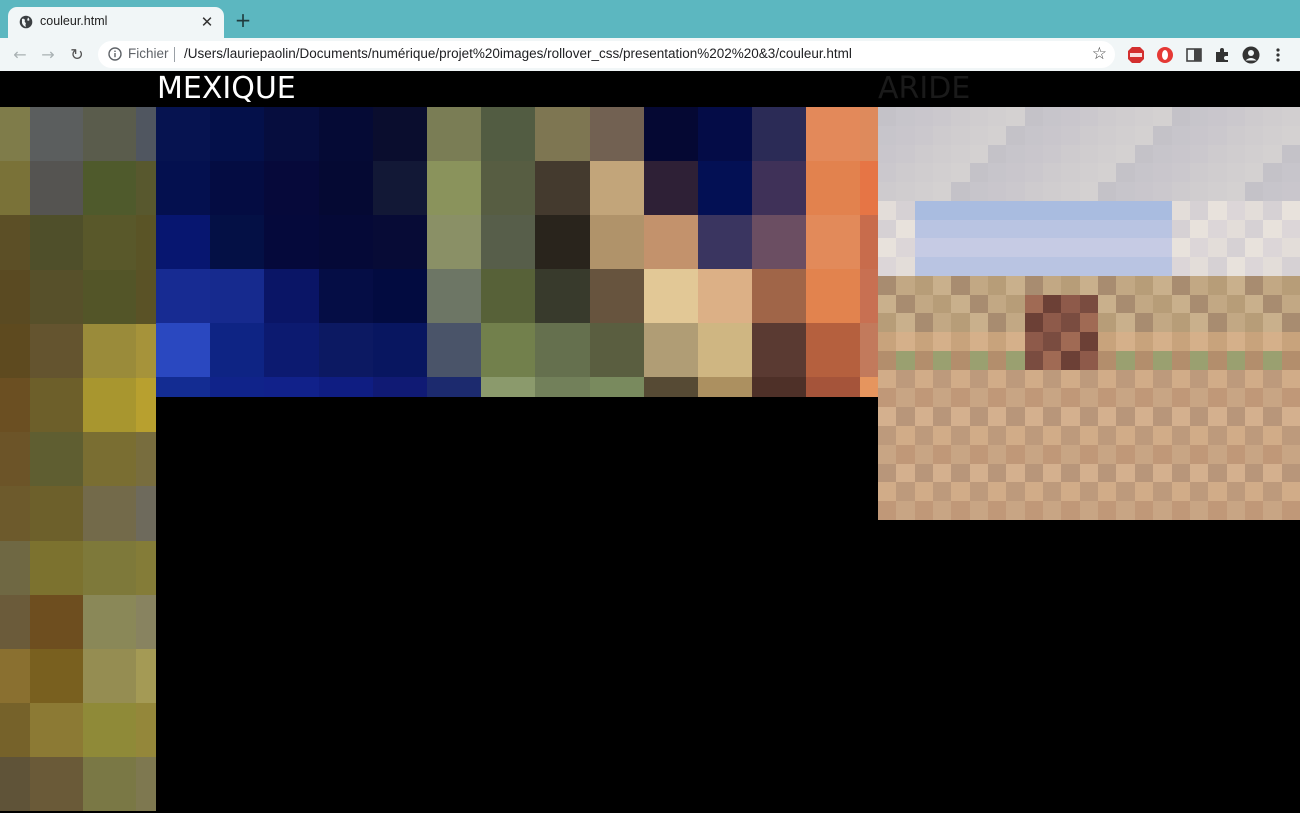 The height and width of the screenshot is (813, 1300). What do you see at coordinates (48, 55) in the screenshot?
I see `forward-arrow-icon: →` at bounding box center [48, 55].